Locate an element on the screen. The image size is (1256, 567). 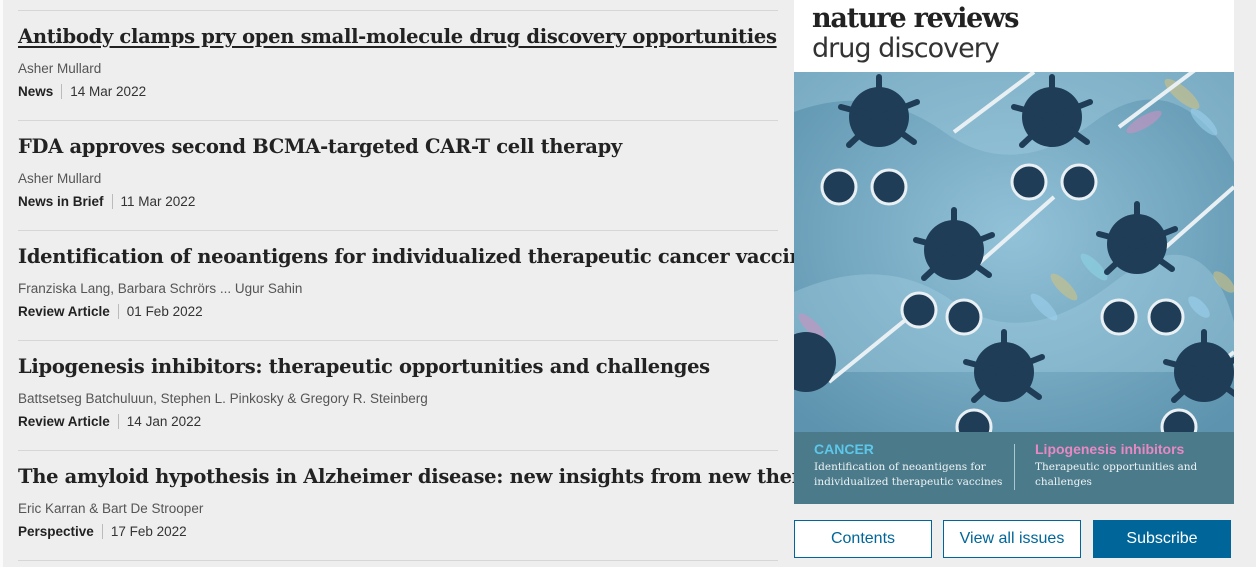
footer-divider is located at coordinates (1014, 467).